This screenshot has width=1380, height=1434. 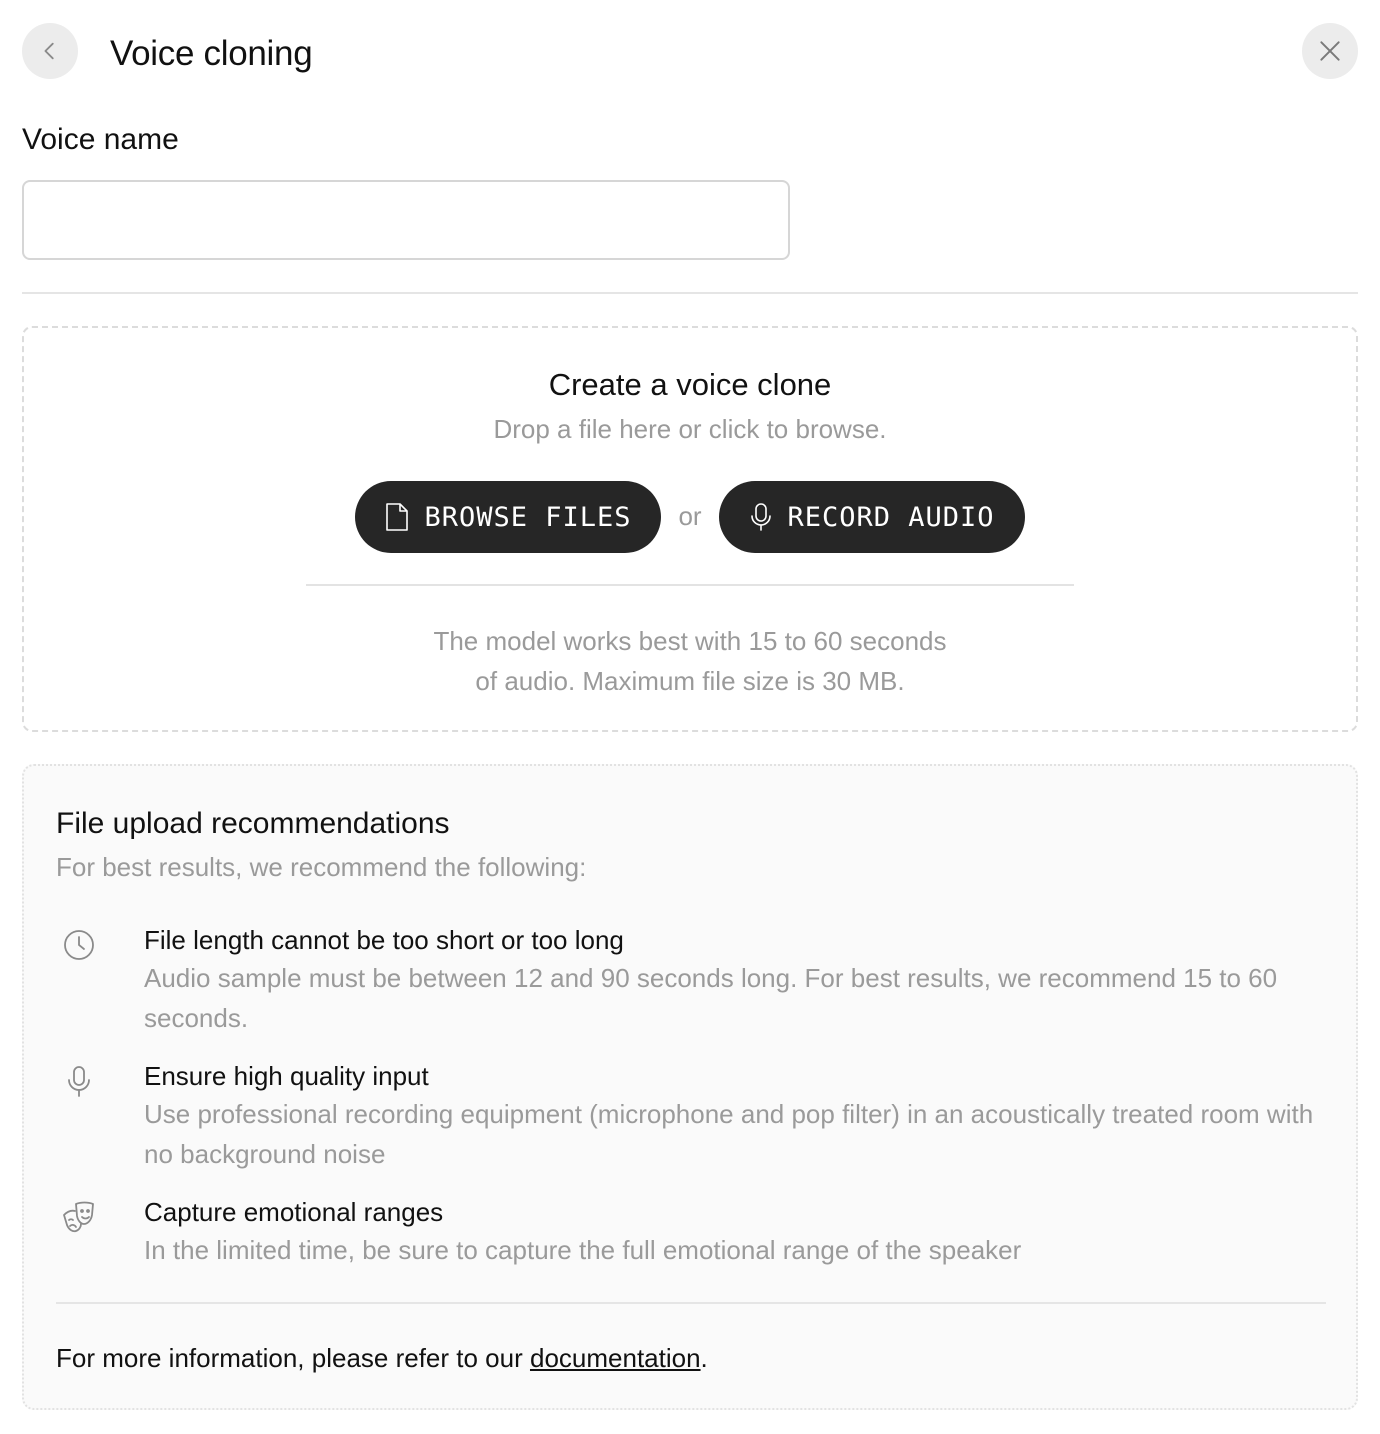 I want to click on record-audio-button: RECORD AUDIO, so click(x=872, y=517).